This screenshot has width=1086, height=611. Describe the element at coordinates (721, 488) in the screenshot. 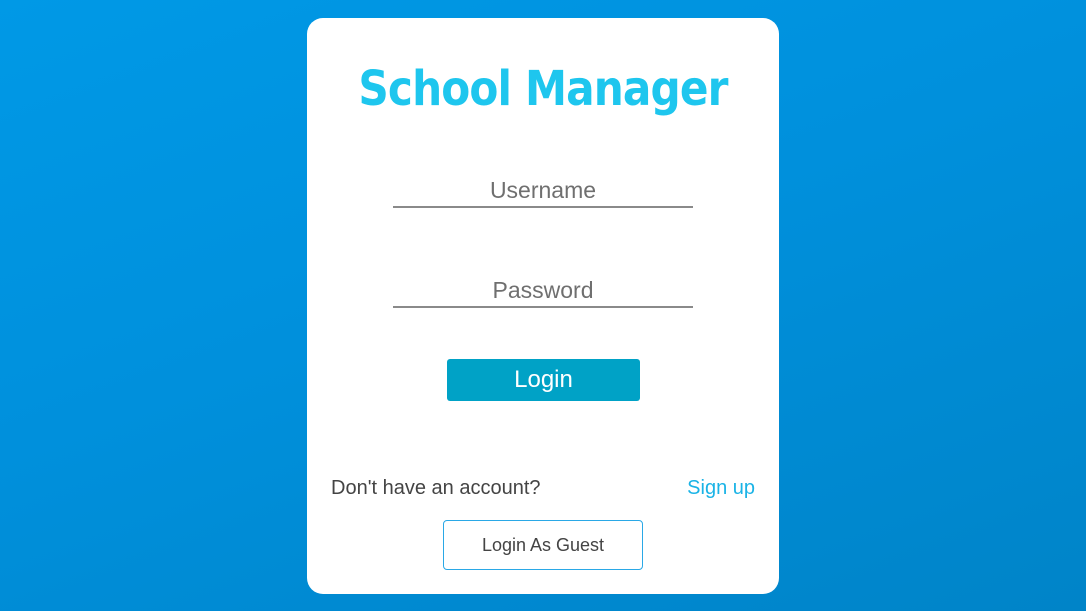

I see `signup-link: Sign up` at that location.